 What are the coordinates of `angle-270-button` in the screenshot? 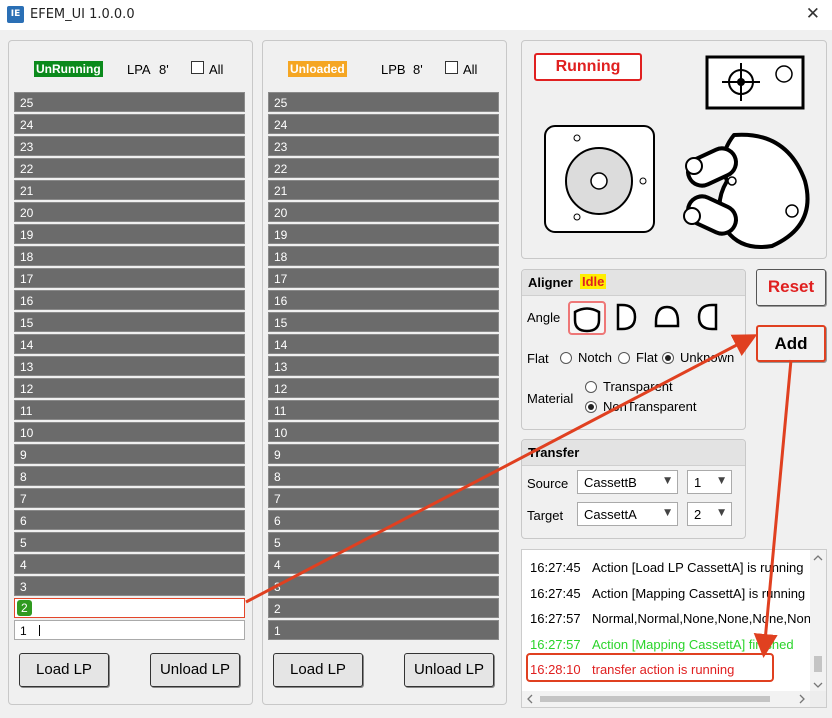 It's located at (711, 318).